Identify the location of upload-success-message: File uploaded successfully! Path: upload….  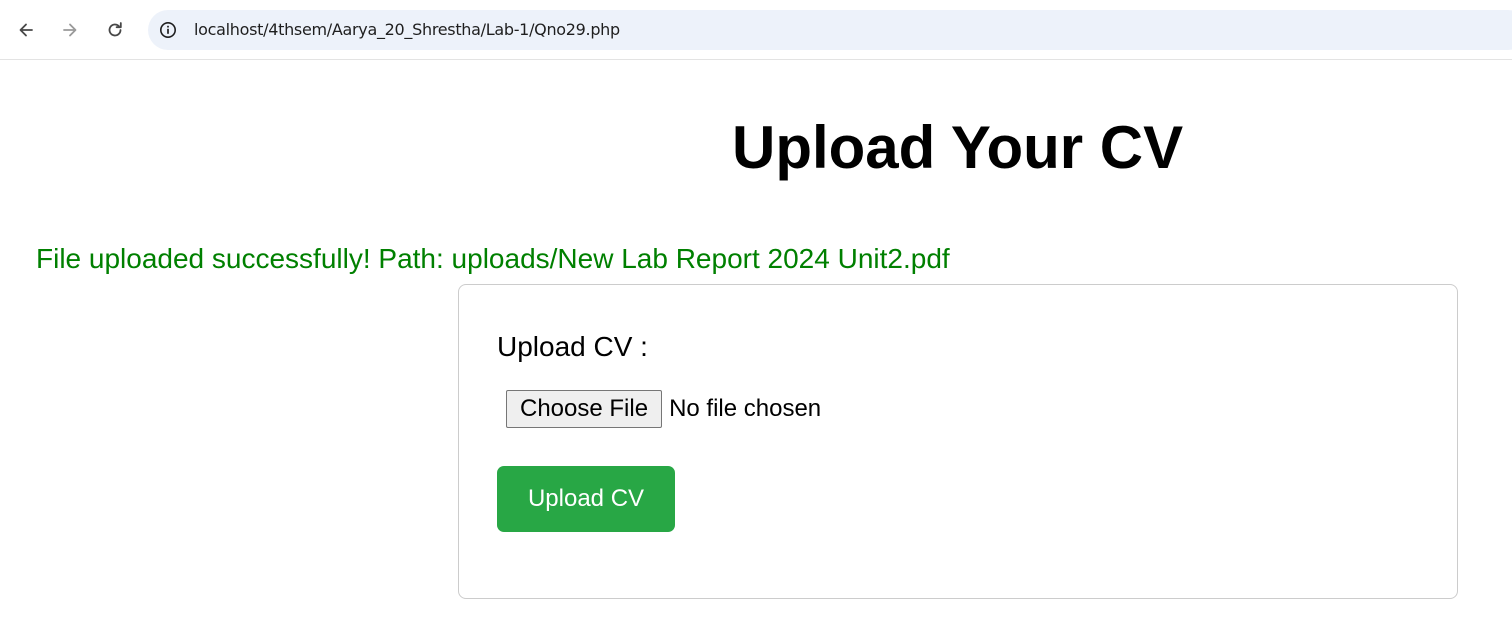
(493, 258).